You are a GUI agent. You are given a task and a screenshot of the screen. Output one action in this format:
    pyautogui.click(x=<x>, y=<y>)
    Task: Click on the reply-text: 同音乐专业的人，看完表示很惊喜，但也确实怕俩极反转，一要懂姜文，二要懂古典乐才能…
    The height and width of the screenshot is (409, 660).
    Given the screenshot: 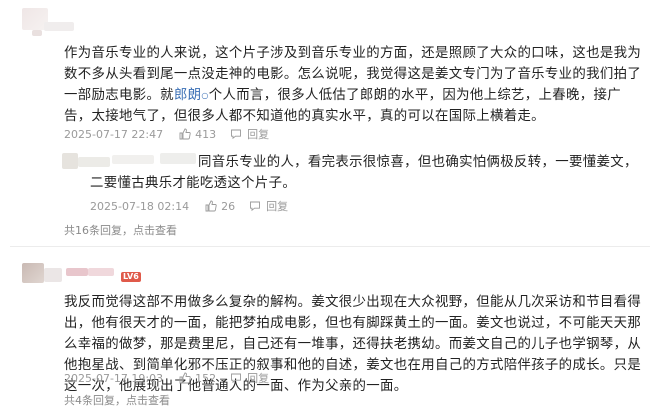 What is the action you would take?
    pyautogui.click(x=364, y=173)
    